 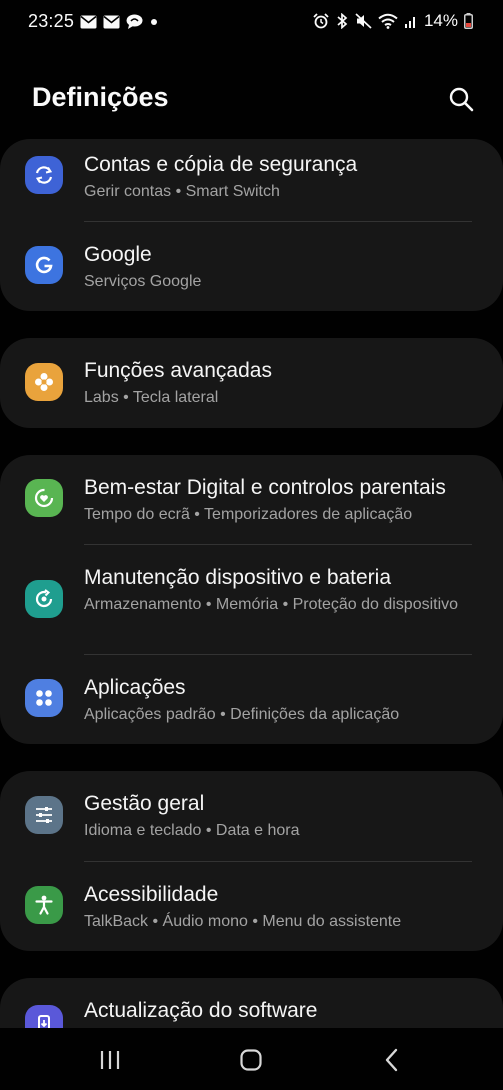 I want to click on puzzle-gear-icon, so click(x=44, y=382).